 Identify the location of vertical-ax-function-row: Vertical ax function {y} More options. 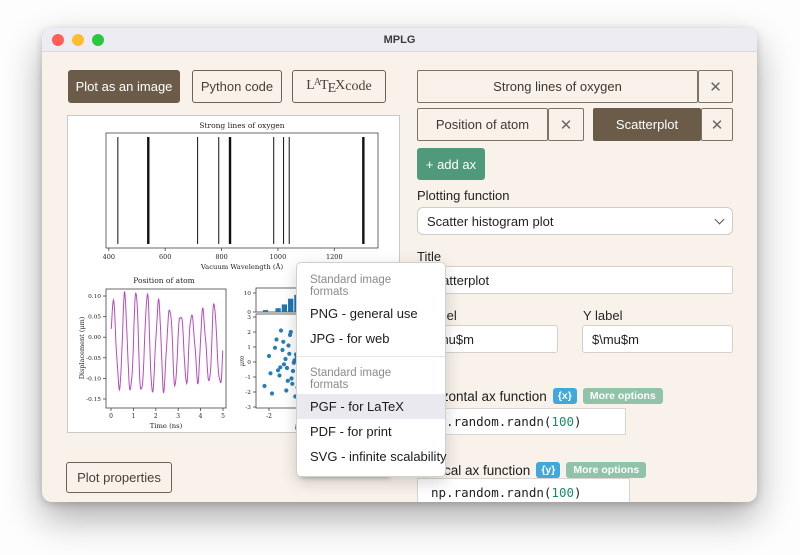
(532, 470).